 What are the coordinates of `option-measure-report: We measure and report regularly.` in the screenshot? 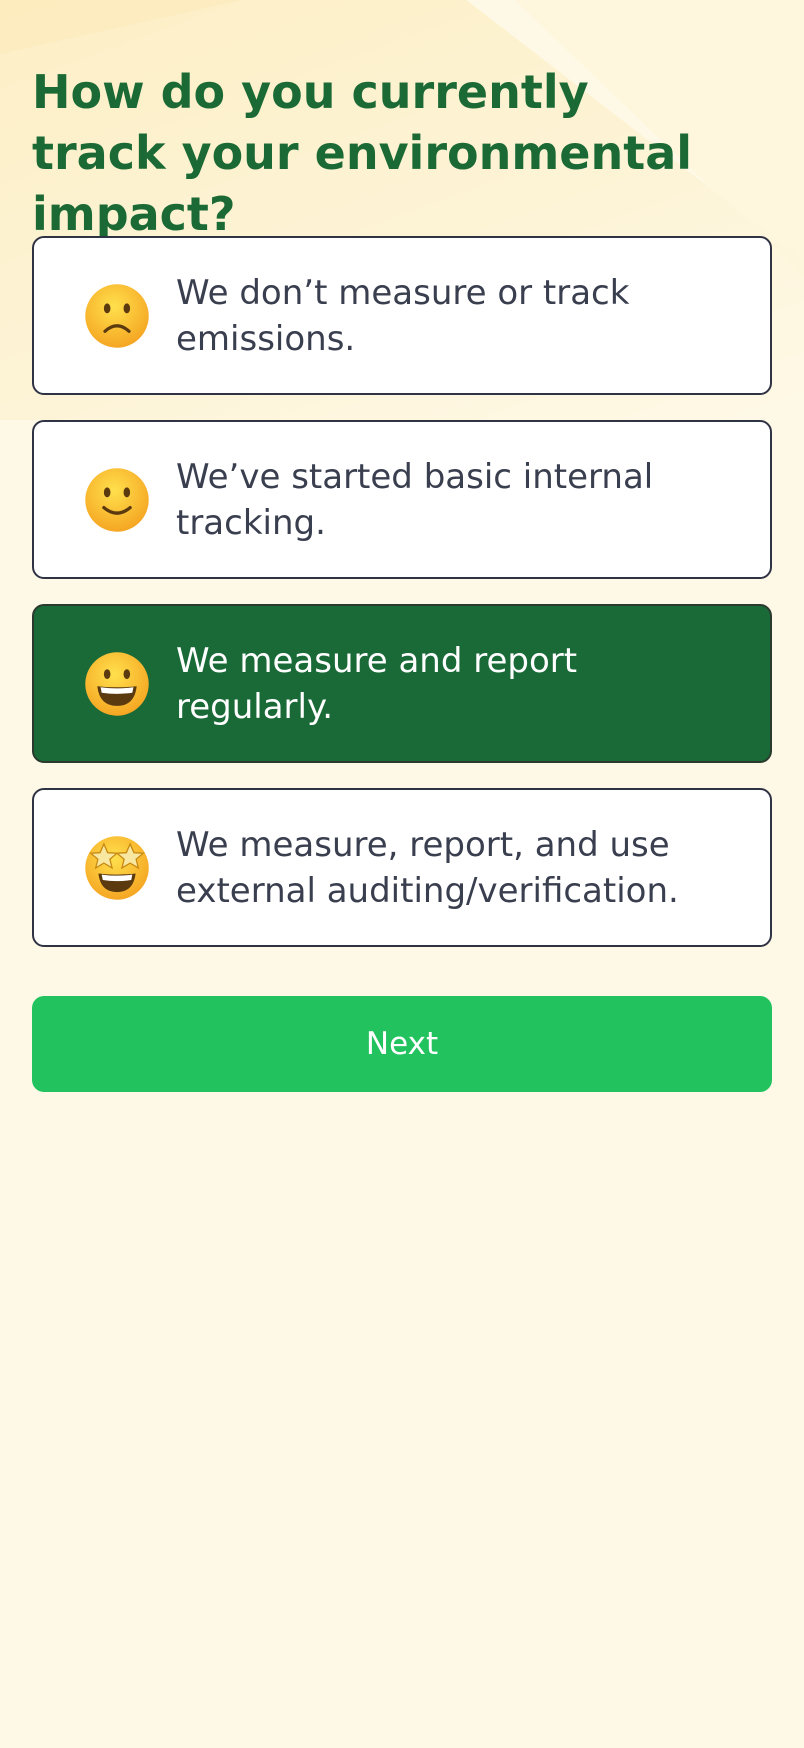 It's located at (402, 683).